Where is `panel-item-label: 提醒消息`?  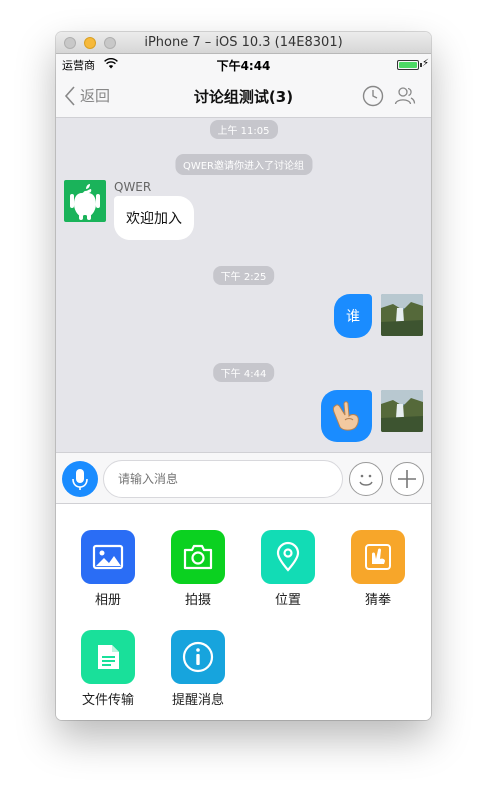
panel-item-label: 提醒消息 is located at coordinates (197, 700).